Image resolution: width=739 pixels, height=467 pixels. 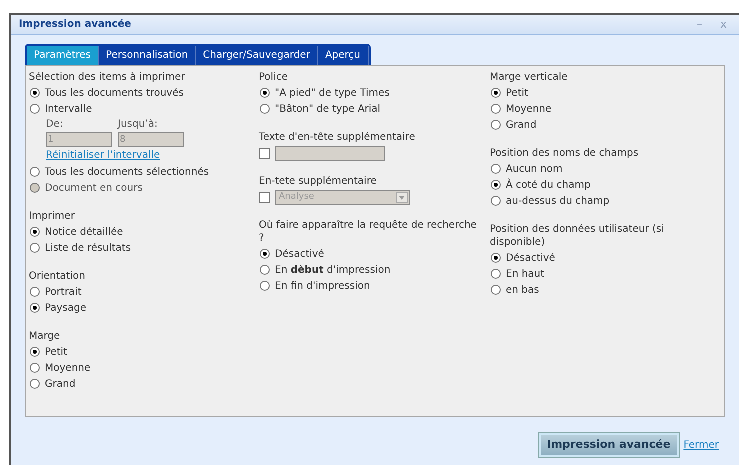 What do you see at coordinates (322, 287) in the screenshot?
I see `option-label: En fin d'impression` at bounding box center [322, 287].